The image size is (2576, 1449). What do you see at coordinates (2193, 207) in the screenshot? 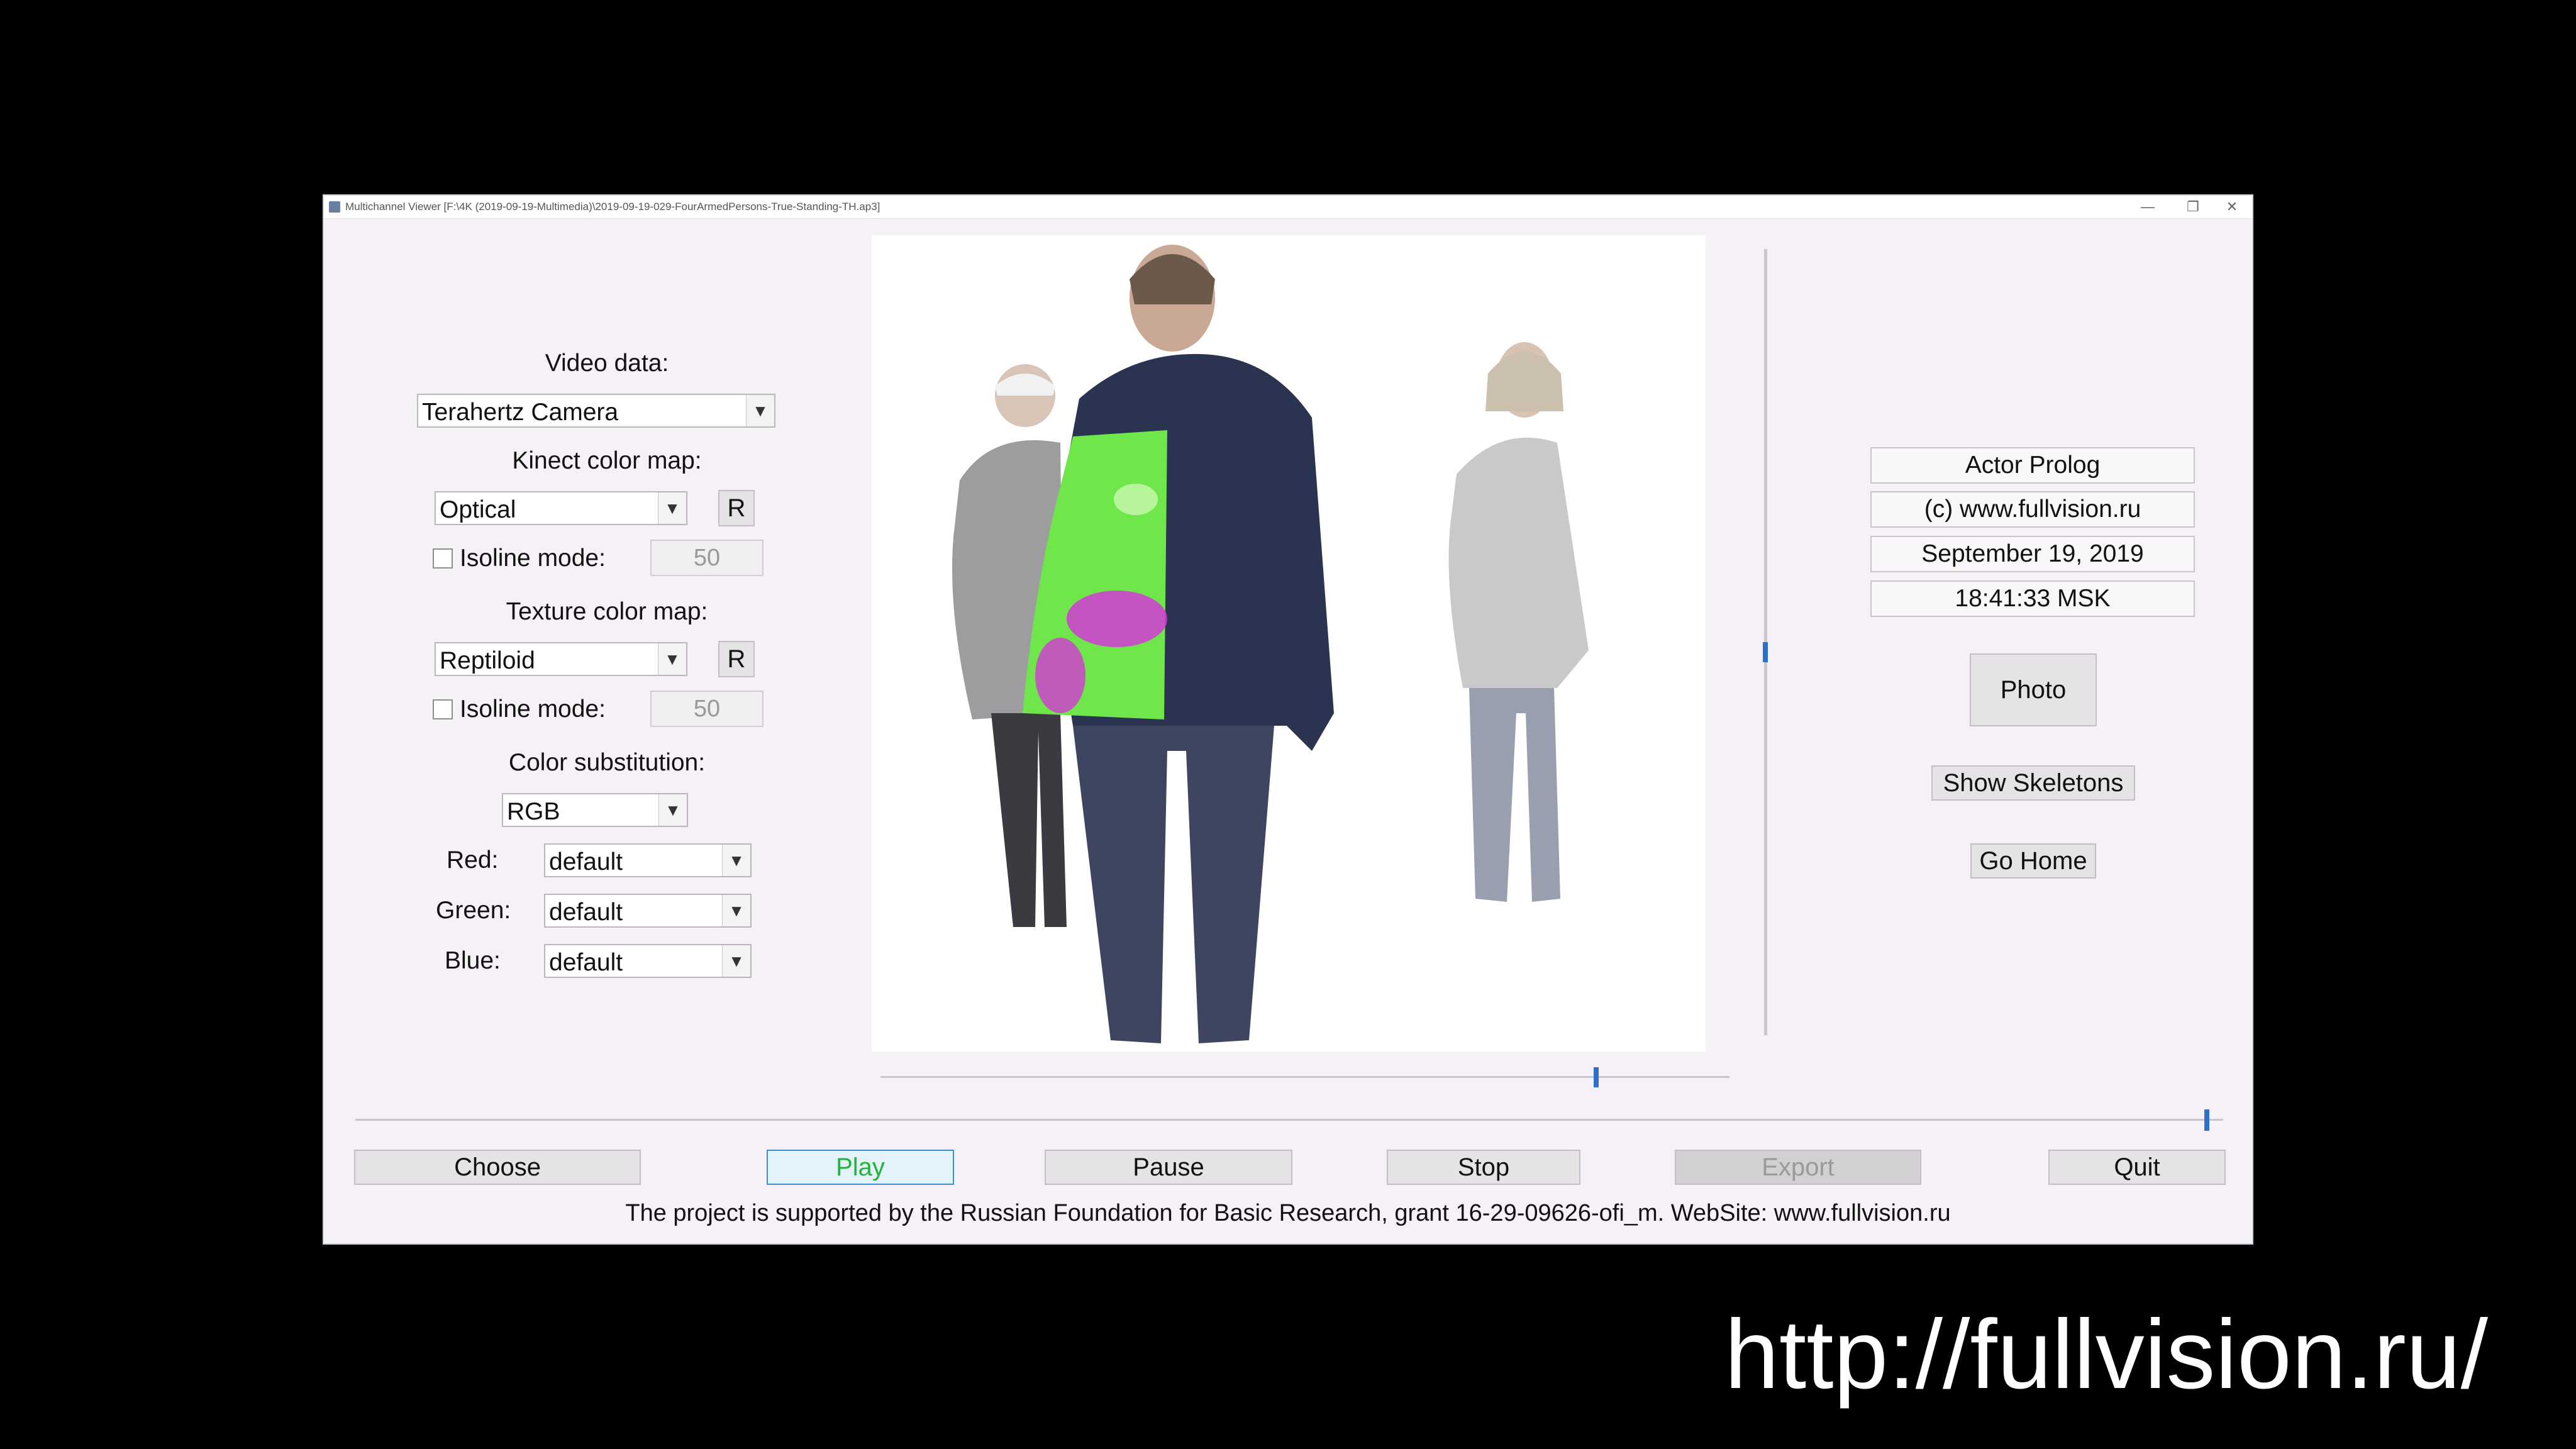
I see `maximize-button: ❐` at bounding box center [2193, 207].